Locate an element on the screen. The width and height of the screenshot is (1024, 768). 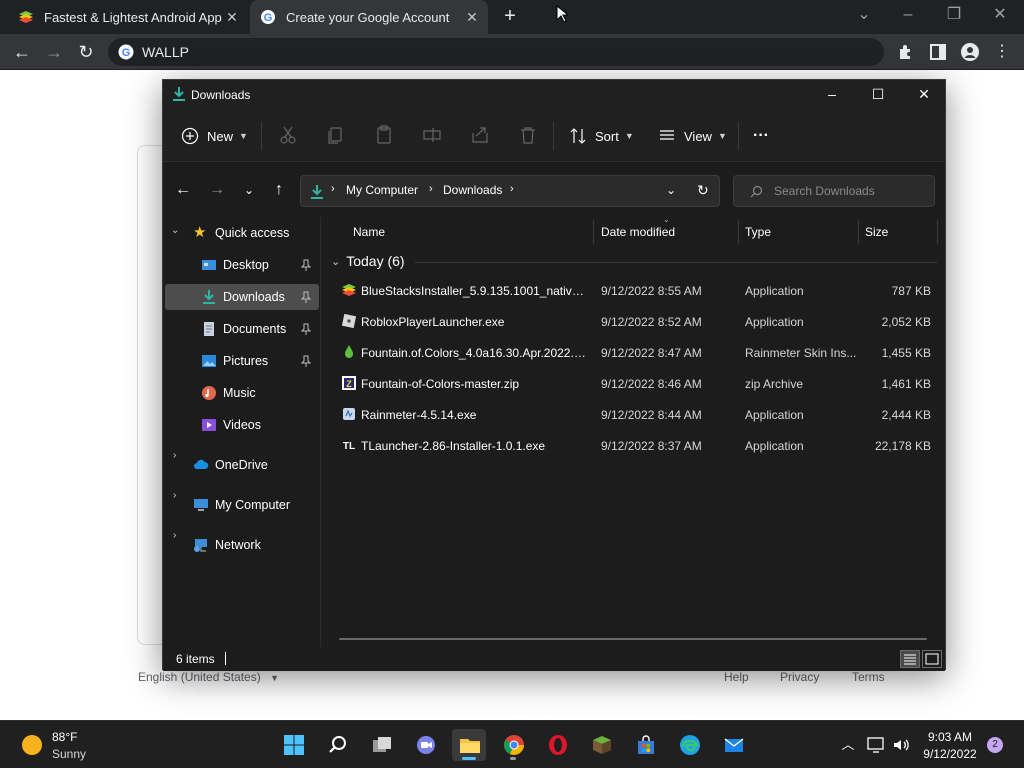
browser-tab-google-account: G Create your Google Account ✕ is located at coordinates (369, 17).